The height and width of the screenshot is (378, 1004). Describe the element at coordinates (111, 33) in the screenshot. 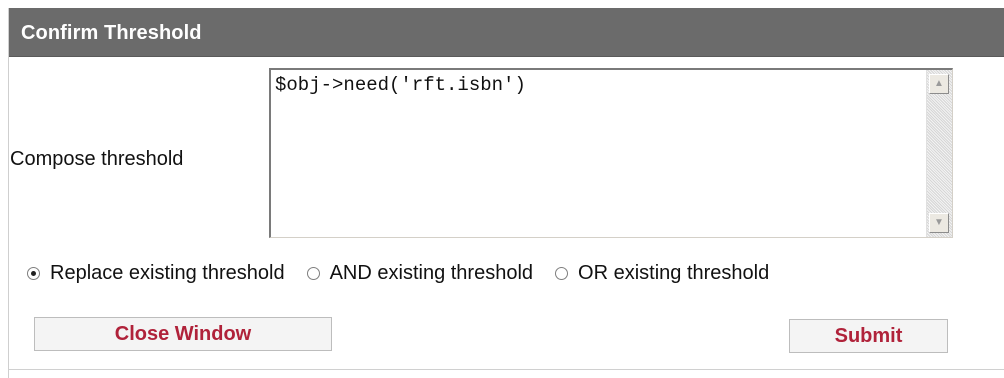

I see `dialog-title: Confirm Threshold` at that location.